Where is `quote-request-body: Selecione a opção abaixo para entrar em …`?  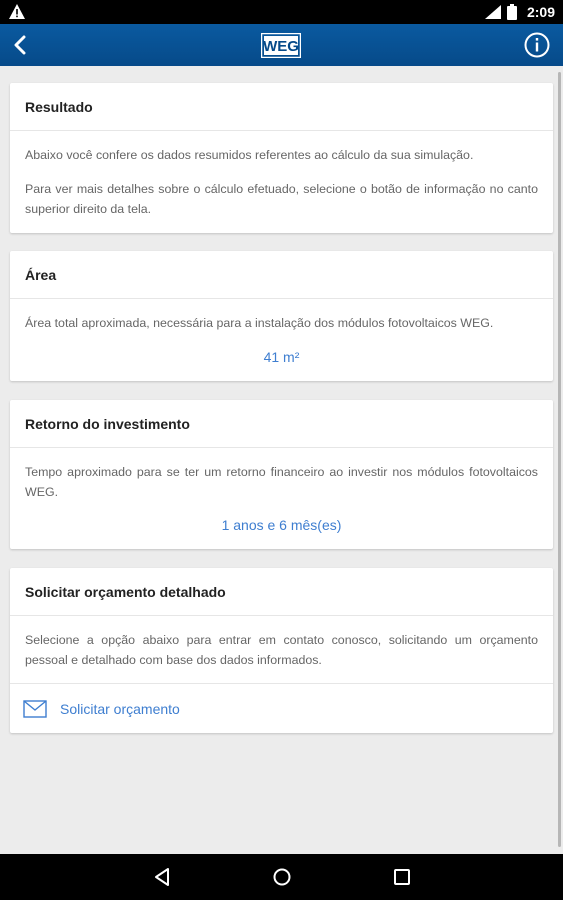 quote-request-body: Selecione a opção abaixo para entrar em … is located at coordinates (281, 643).